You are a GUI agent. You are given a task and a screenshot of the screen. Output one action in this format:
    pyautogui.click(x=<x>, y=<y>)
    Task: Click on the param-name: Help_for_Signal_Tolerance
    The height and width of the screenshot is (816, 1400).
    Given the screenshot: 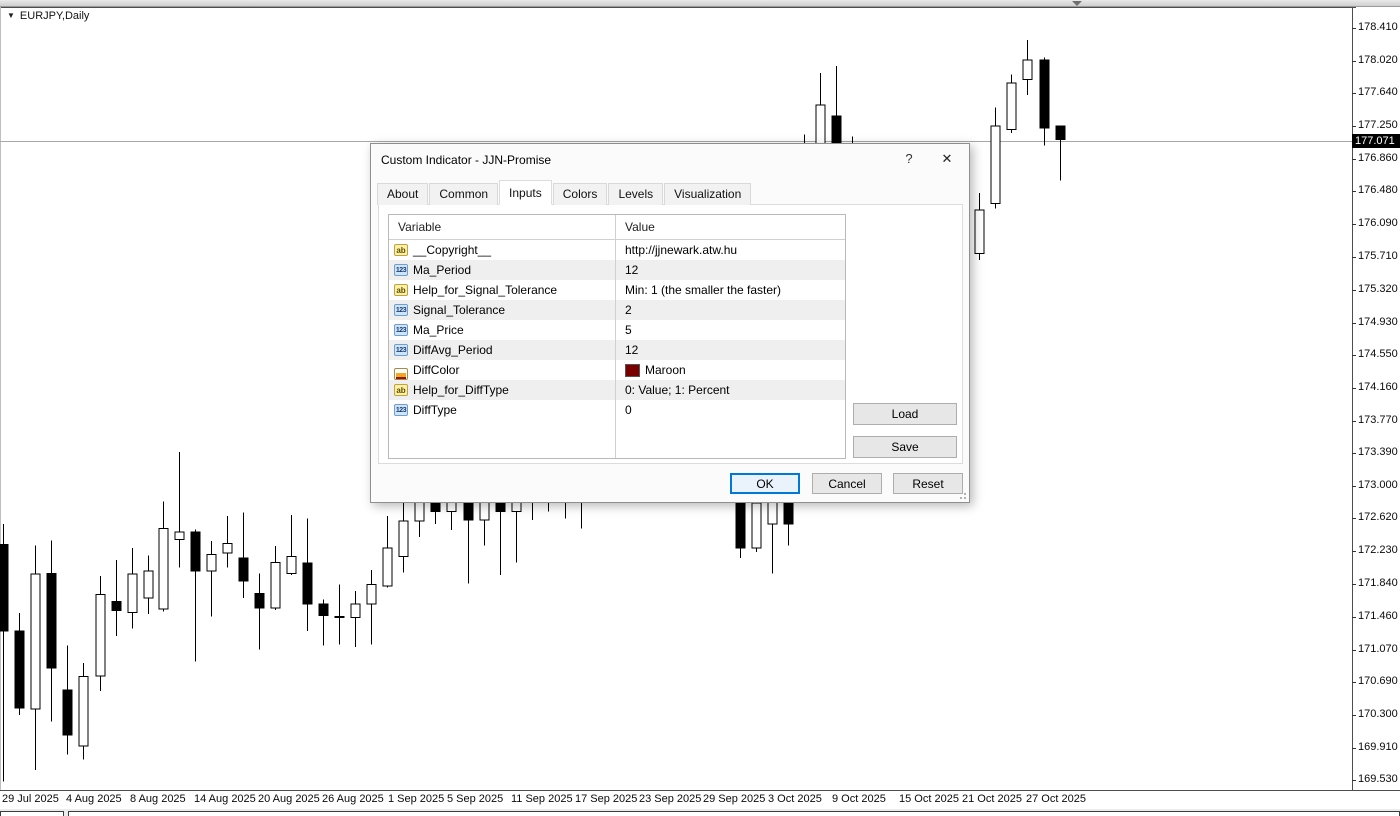 What is the action you would take?
    pyautogui.click(x=485, y=290)
    